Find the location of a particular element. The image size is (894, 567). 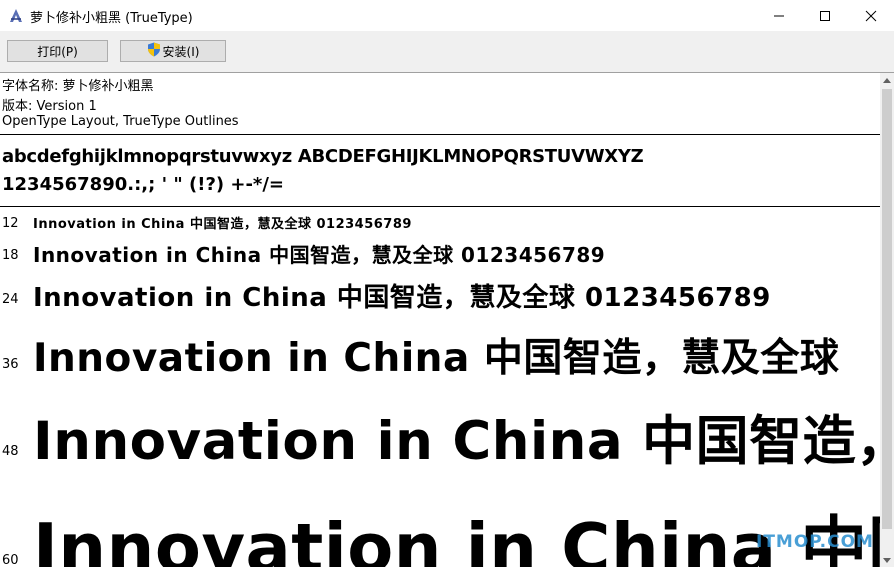

maximize-icon is located at coordinates (825, 15).